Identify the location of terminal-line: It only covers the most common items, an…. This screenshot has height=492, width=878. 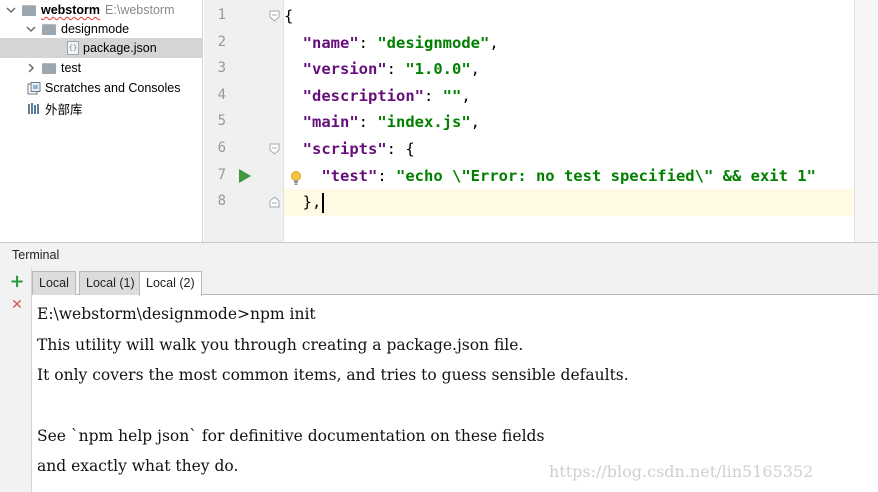
(333, 375).